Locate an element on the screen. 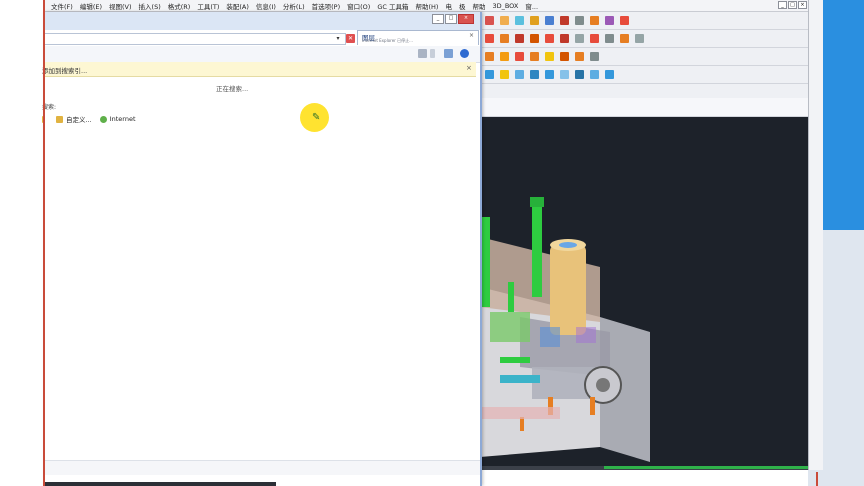  menu-item-info: 信息(I) is located at coordinates (266, 6).